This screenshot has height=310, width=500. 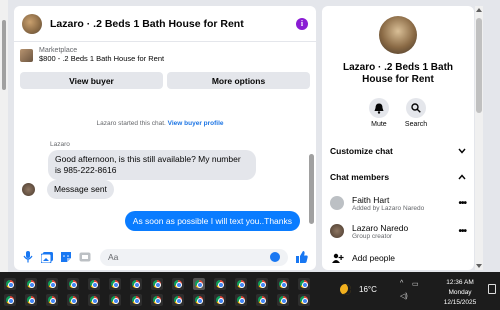 I want to click on microphone-icon, so click(x=28, y=257).